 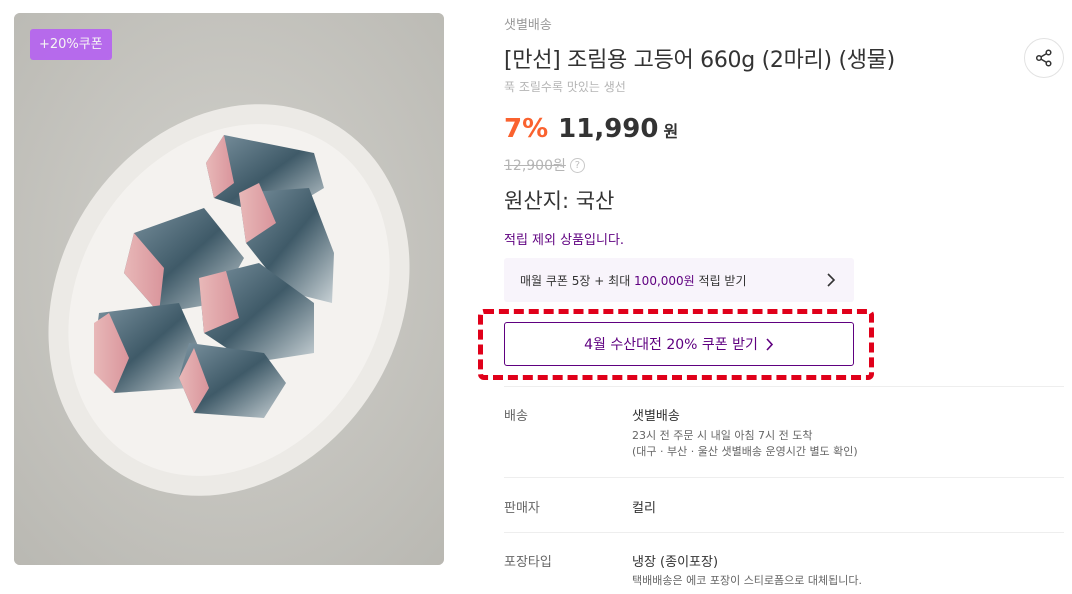 I want to click on membership-benefit-banner: 매월 쿠폰 5장 + 최대 100,000원 적립 받기, so click(x=679, y=280).